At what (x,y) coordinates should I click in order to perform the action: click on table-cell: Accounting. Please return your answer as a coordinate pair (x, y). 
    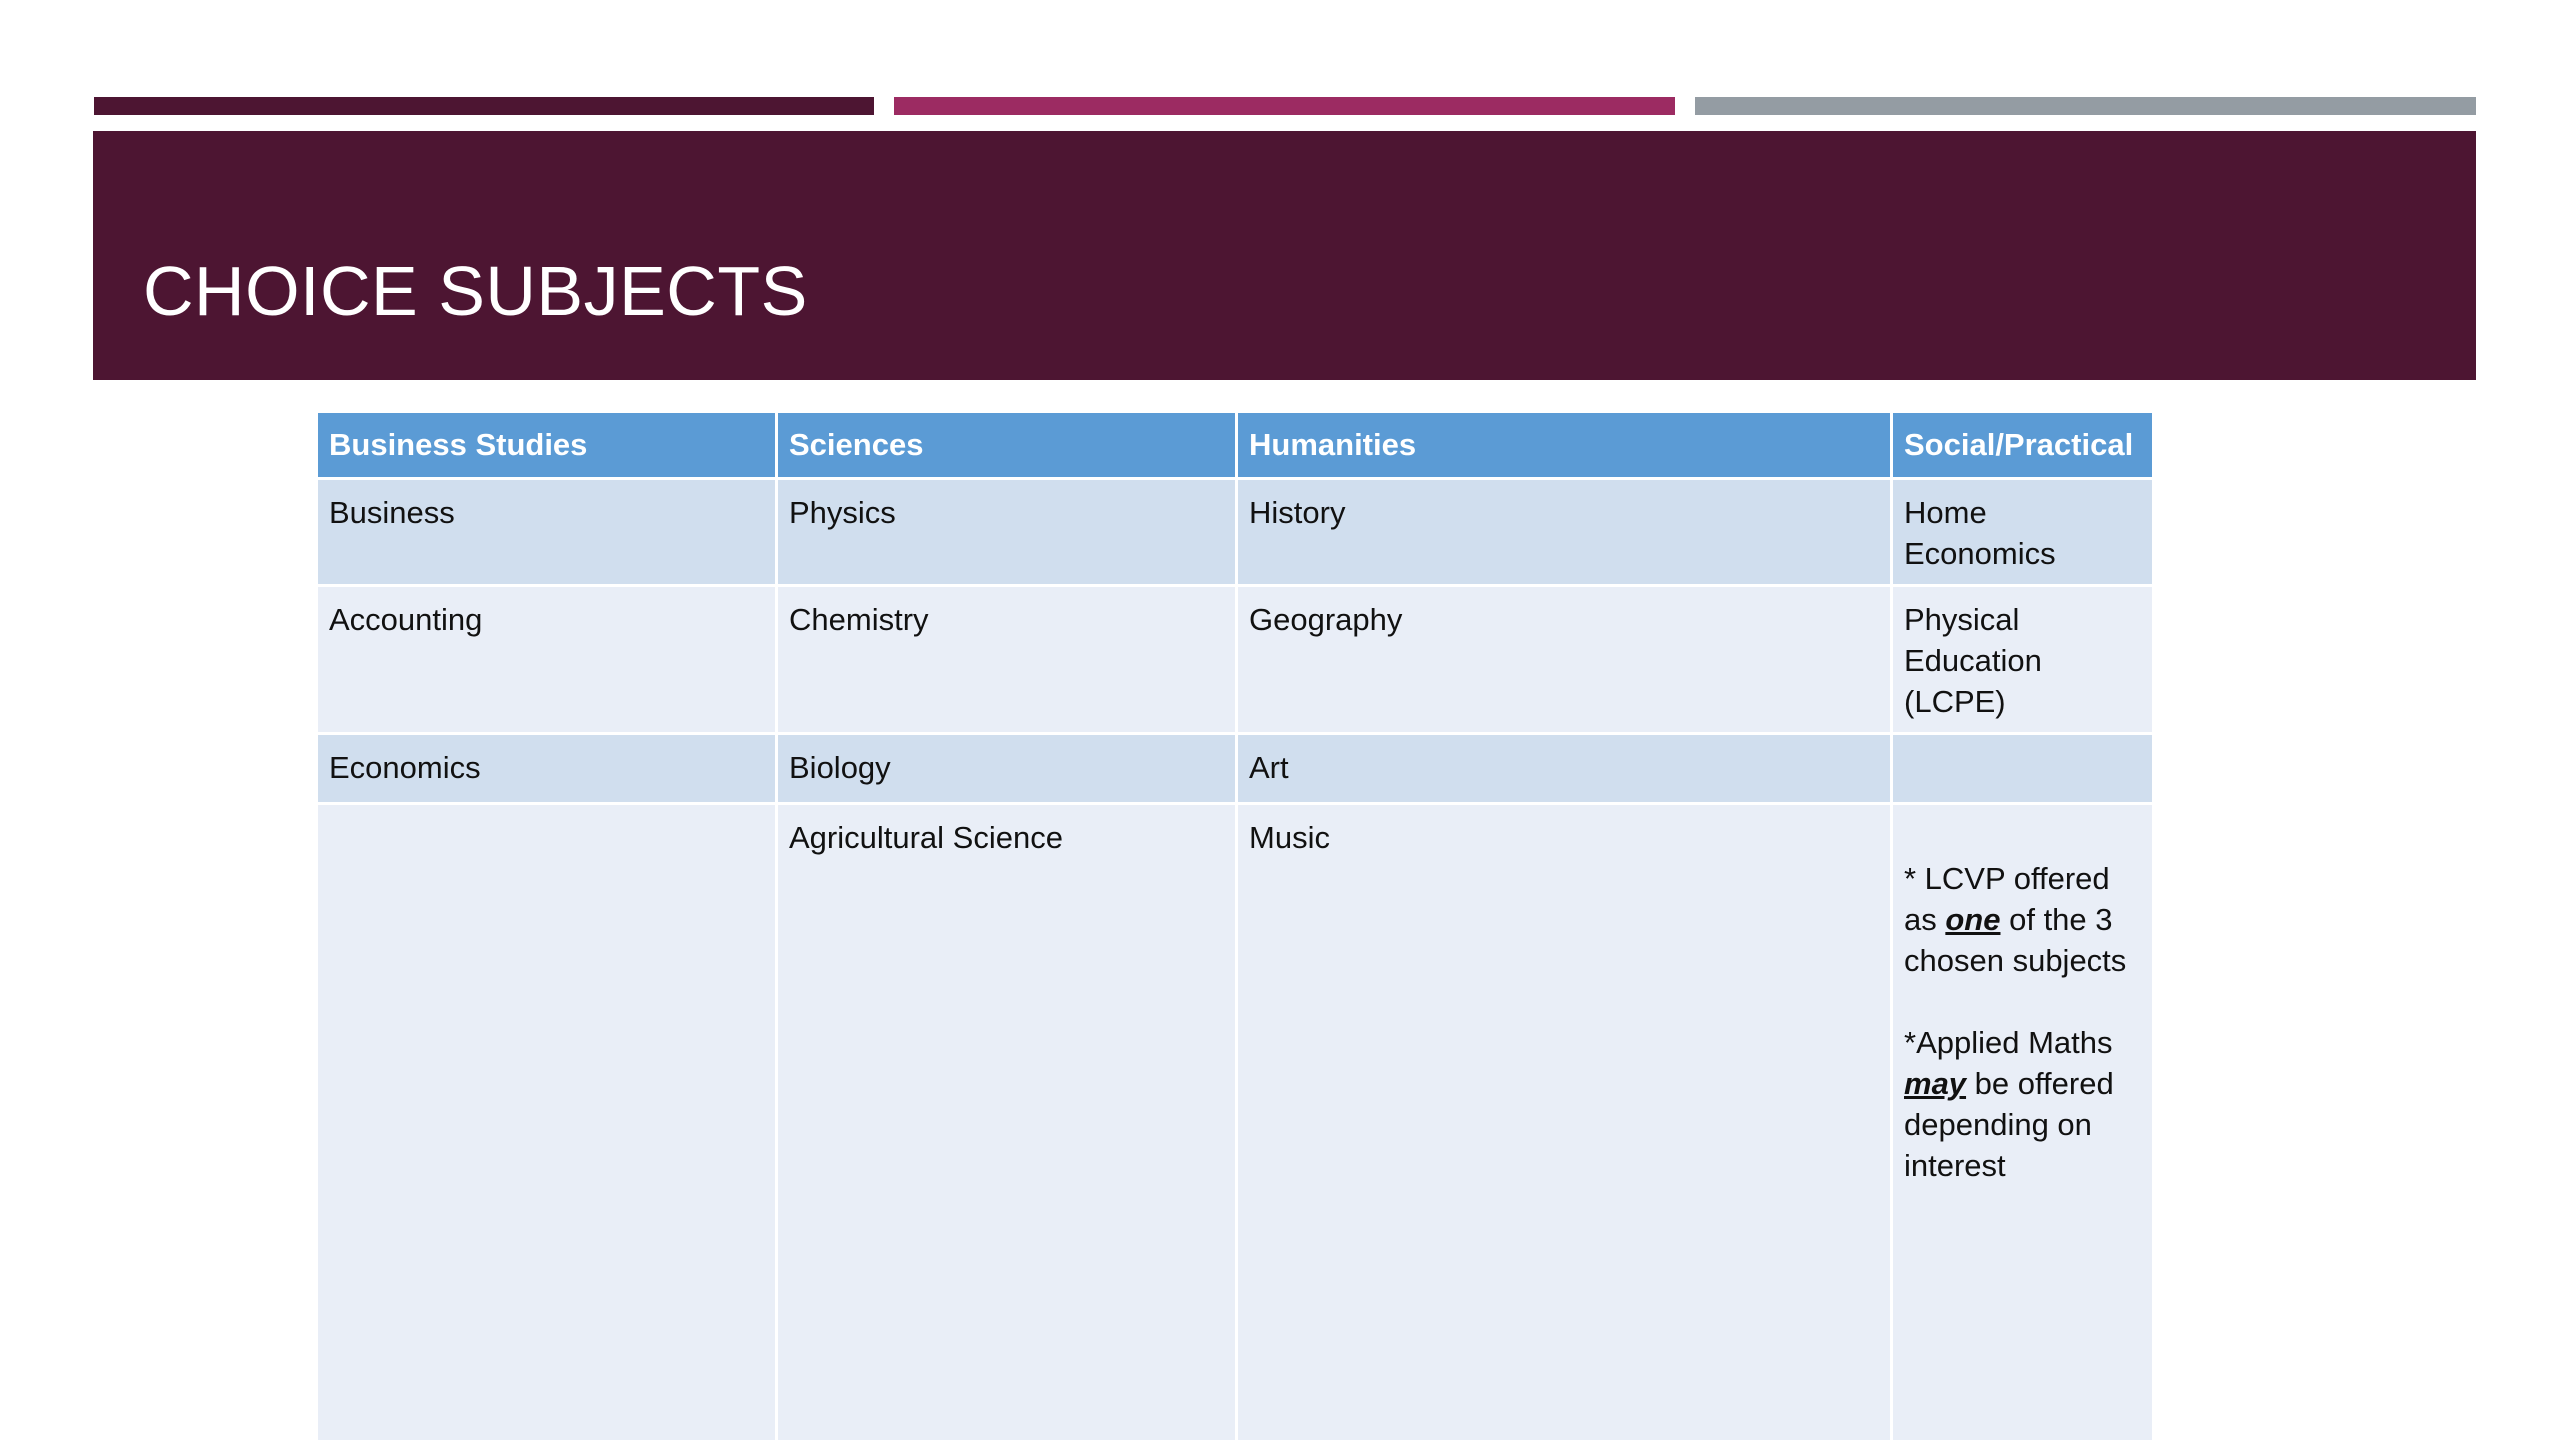
    Looking at the image, I should click on (546, 659).